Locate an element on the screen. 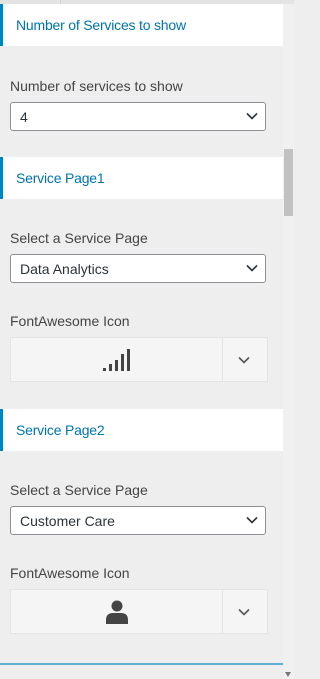  service-page1-icon-picker is located at coordinates (139, 359).